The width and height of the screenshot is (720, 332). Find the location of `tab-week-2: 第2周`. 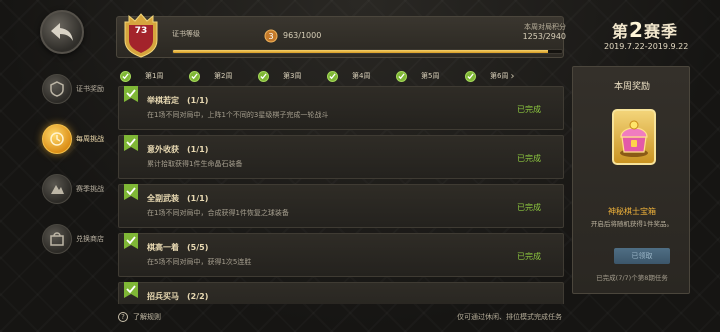

tab-week-2: 第2周 is located at coordinates (223, 76).